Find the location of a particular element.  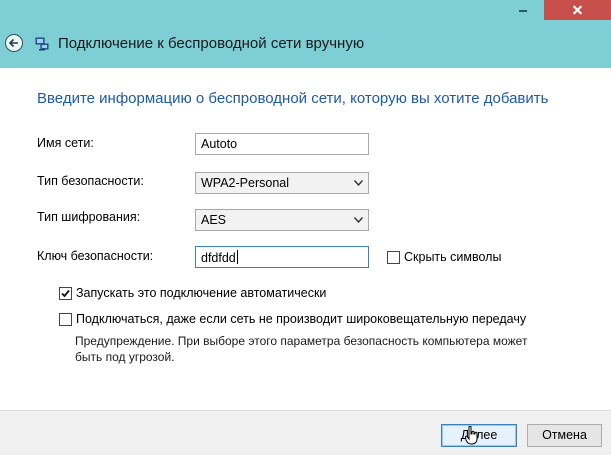

checkmark-icon is located at coordinates (65, 293).